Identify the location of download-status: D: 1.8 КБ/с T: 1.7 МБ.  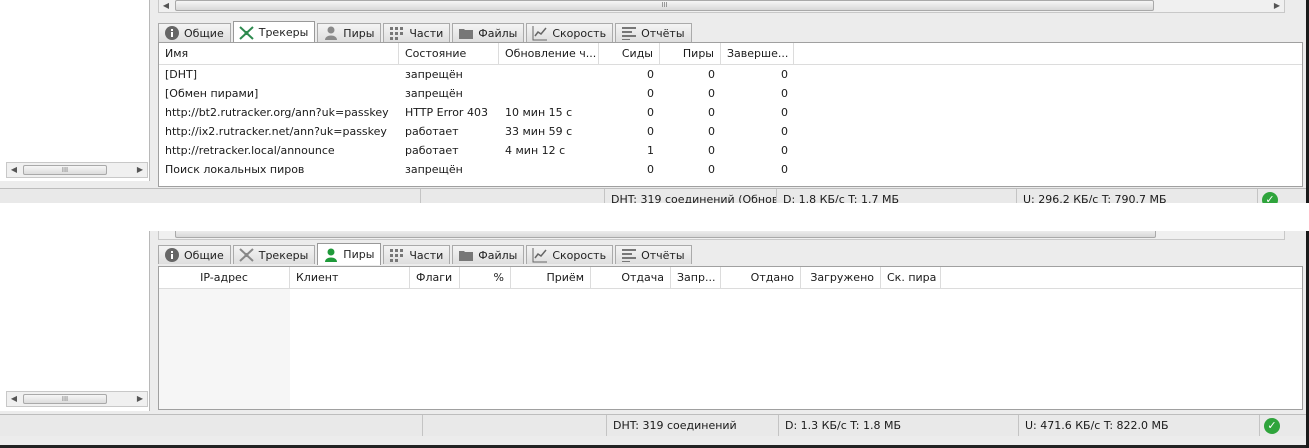
(896, 196).